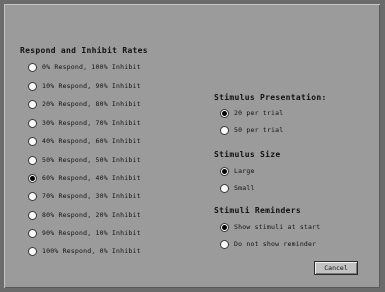 This screenshot has height=292, width=385. I want to click on stimuli-reminders-heading: Stimuli Reminders, so click(257, 210).